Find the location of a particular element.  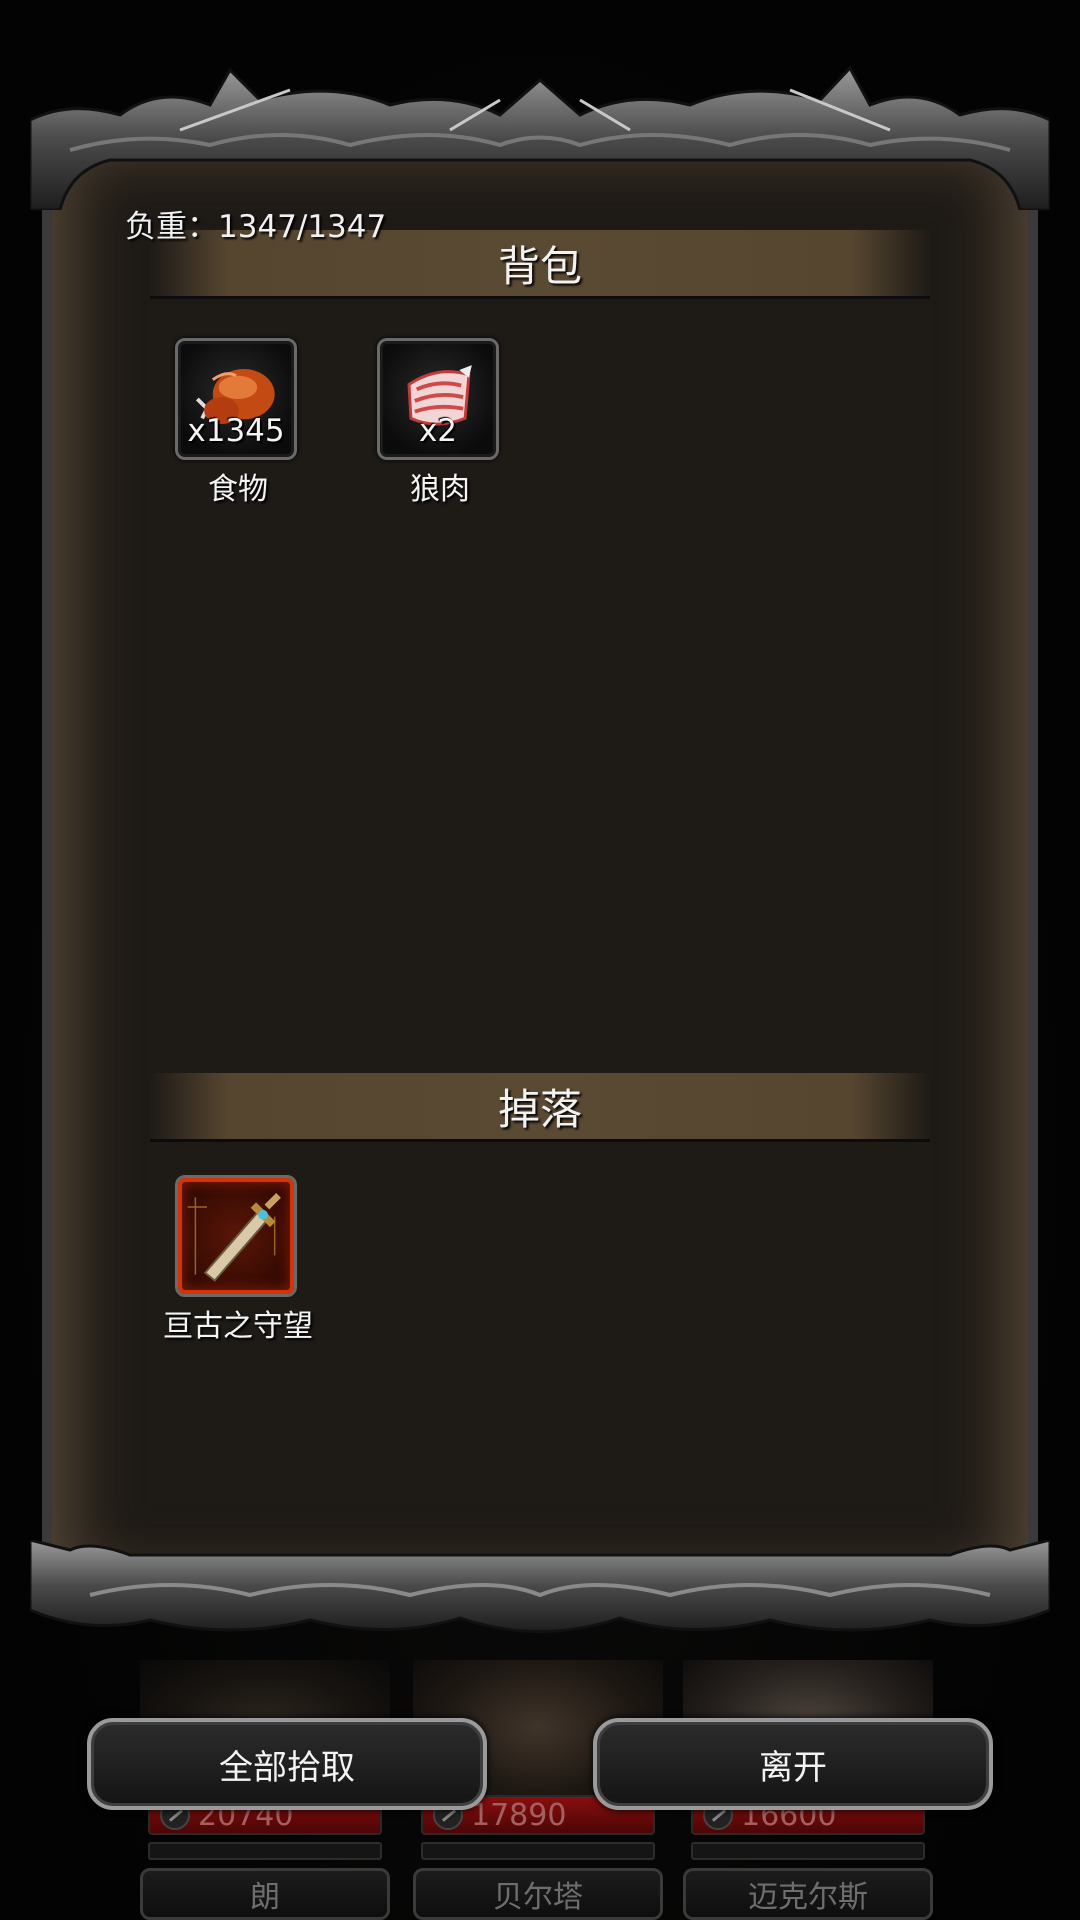

pickup-all-button: 全部拾取 is located at coordinates (287, 1764).